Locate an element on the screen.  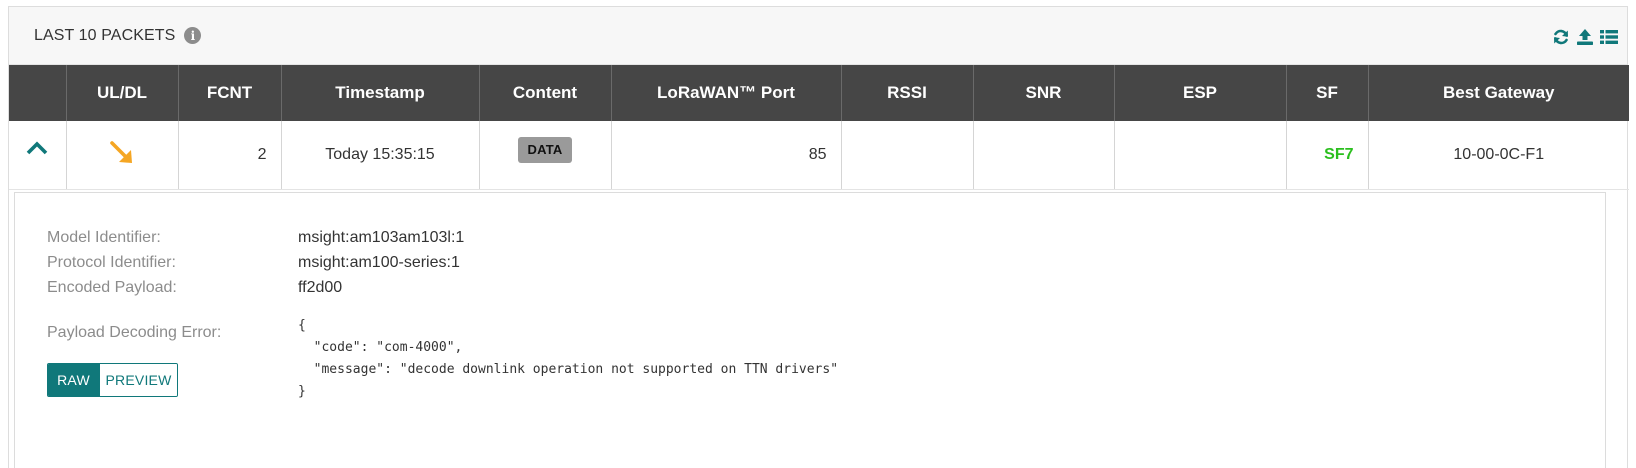
header-toolbar is located at coordinates (1585, 36).